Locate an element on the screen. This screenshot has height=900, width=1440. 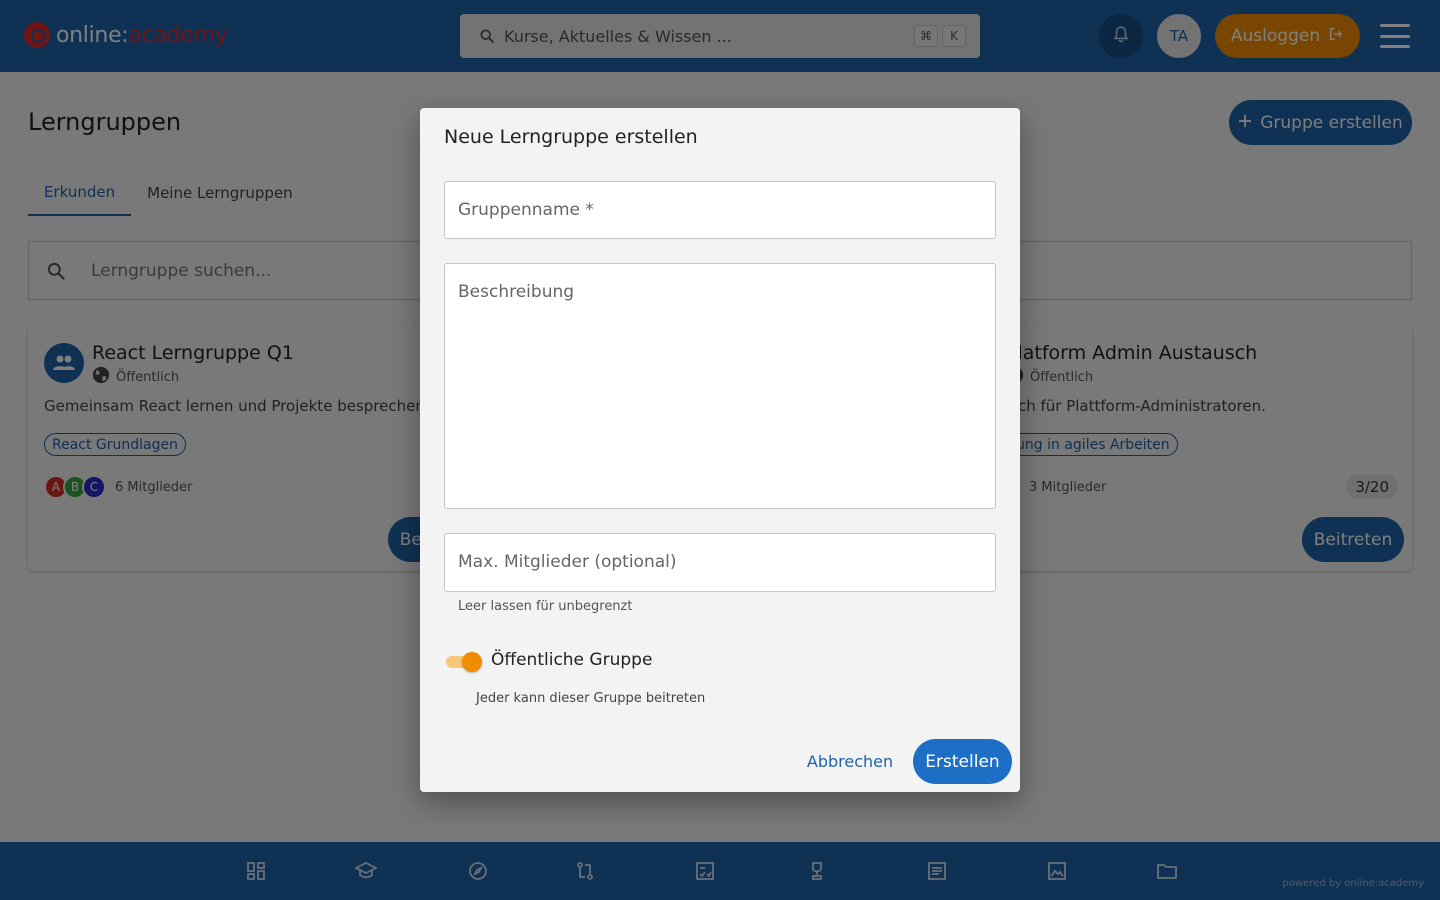
description-field: Beschreibung is located at coordinates (720, 386).